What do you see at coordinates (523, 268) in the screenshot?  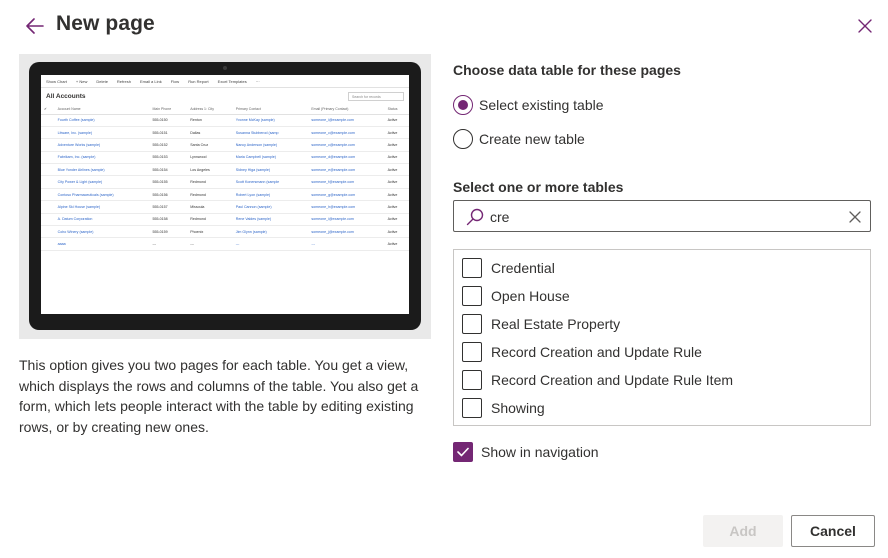 I see `list-item-label: Credential` at bounding box center [523, 268].